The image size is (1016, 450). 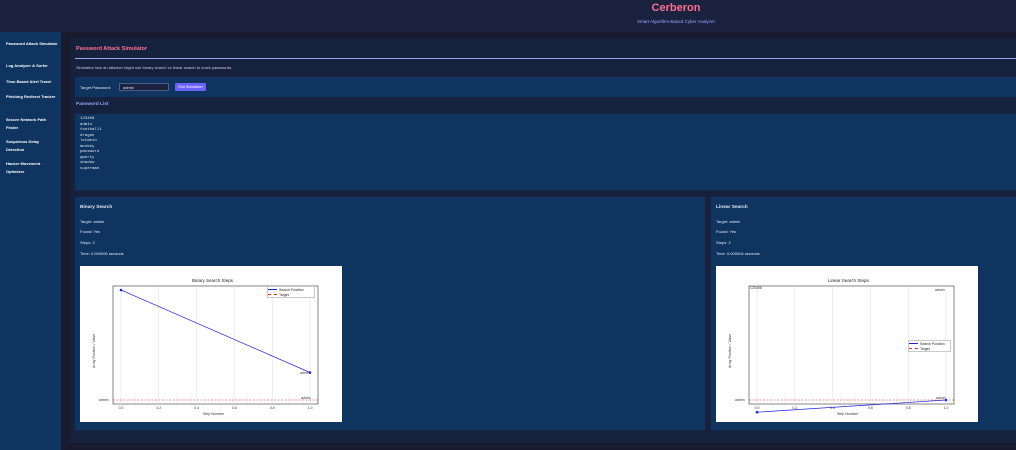 I want to click on sidebar-item-password-attack-simulator: Password Attack Simulator, so click(x=32, y=44).